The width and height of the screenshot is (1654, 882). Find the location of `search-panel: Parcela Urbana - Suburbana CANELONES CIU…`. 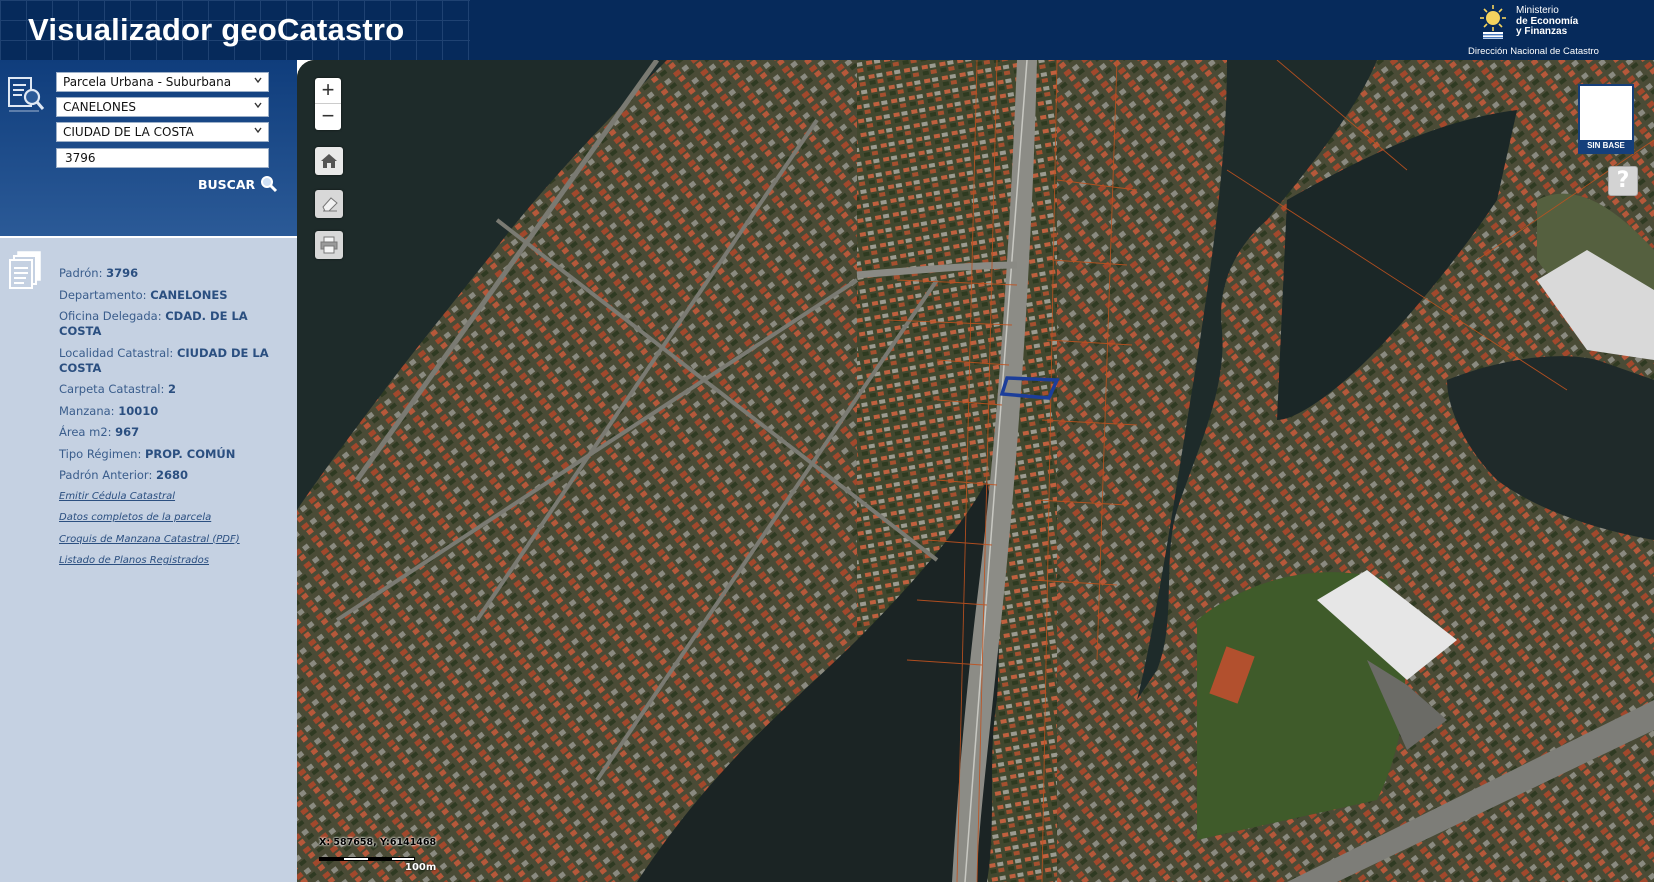

search-panel: Parcela Urbana - Suburbana CANELONES CIU… is located at coordinates (148, 148).